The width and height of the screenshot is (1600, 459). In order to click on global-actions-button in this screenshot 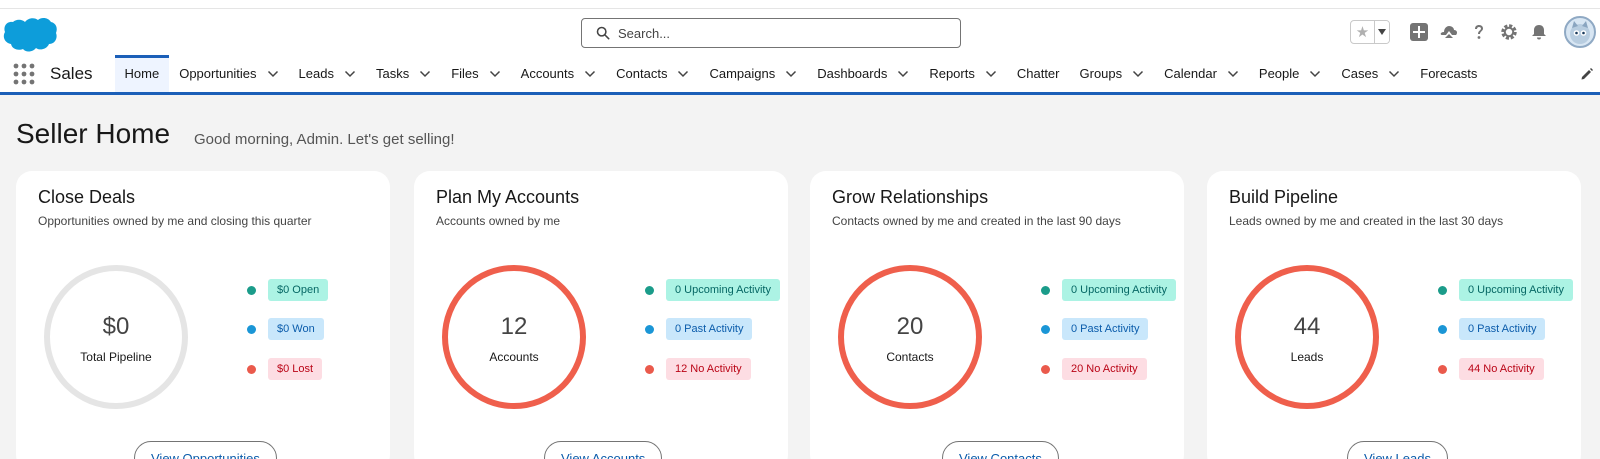, I will do `click(1419, 32)`.